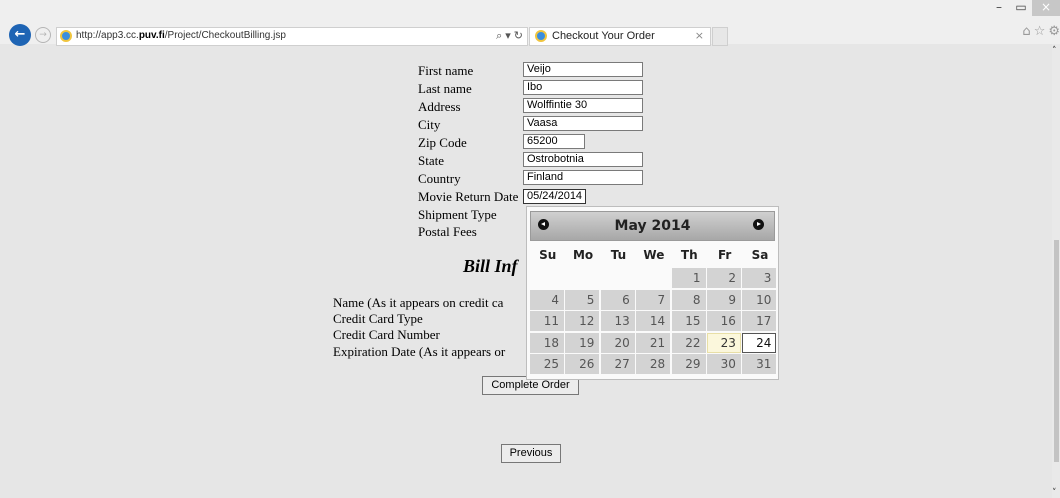  Describe the element at coordinates (583, 69) in the screenshot. I see `first-name-field: Veijo` at that location.